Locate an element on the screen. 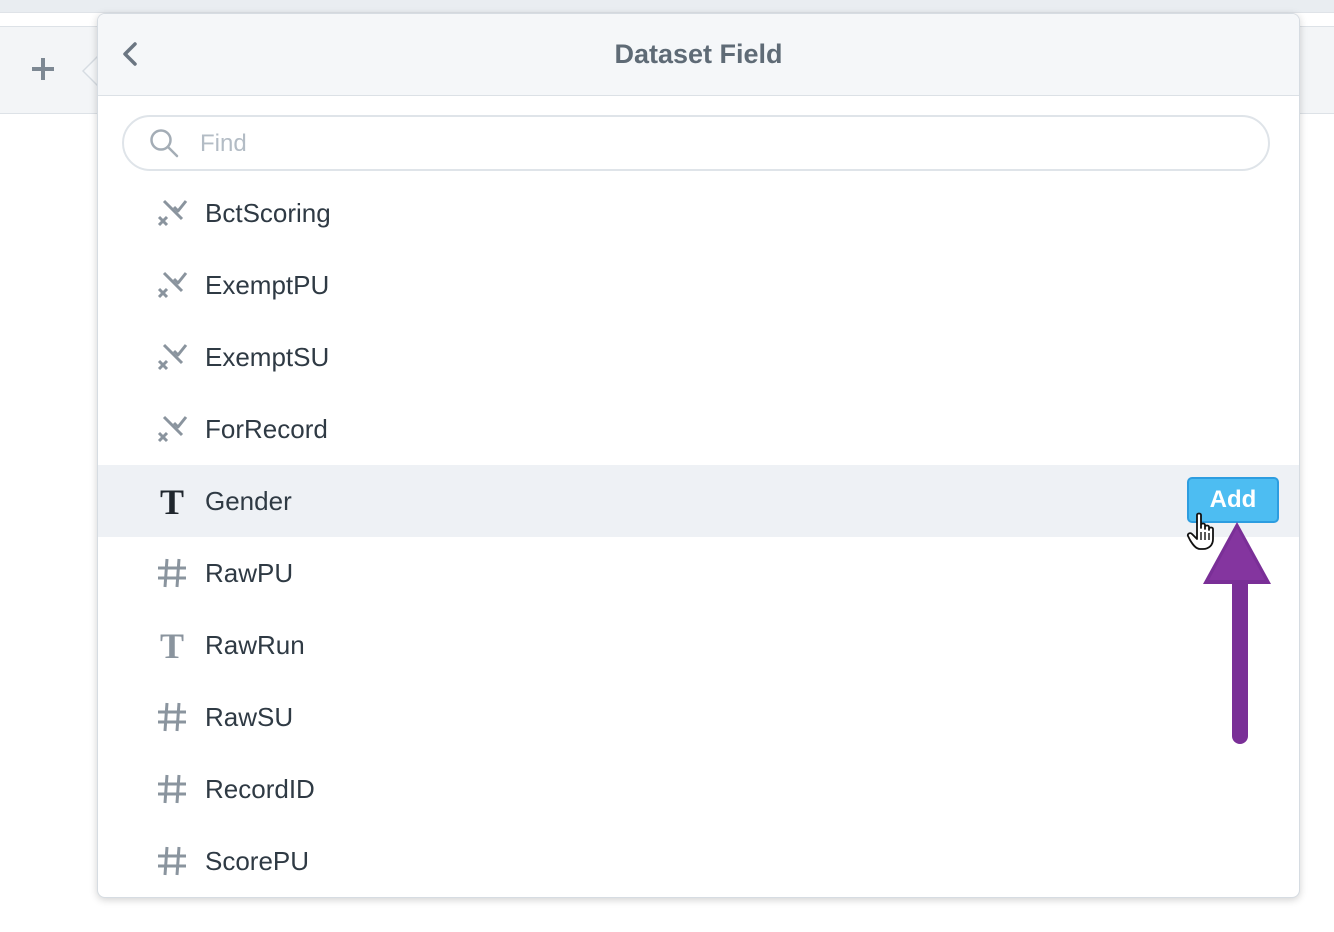  add-item-button is located at coordinates (43, 69).